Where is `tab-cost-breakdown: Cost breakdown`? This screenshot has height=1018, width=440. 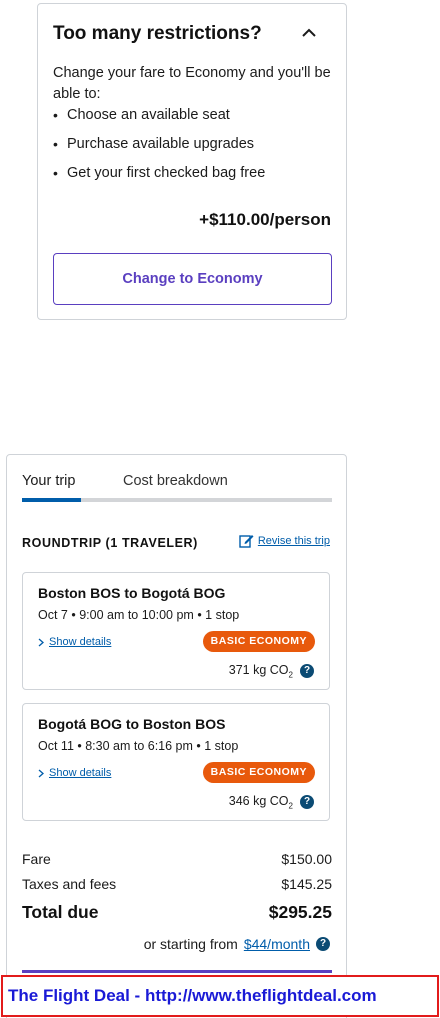 tab-cost-breakdown: Cost breakdown is located at coordinates (175, 481).